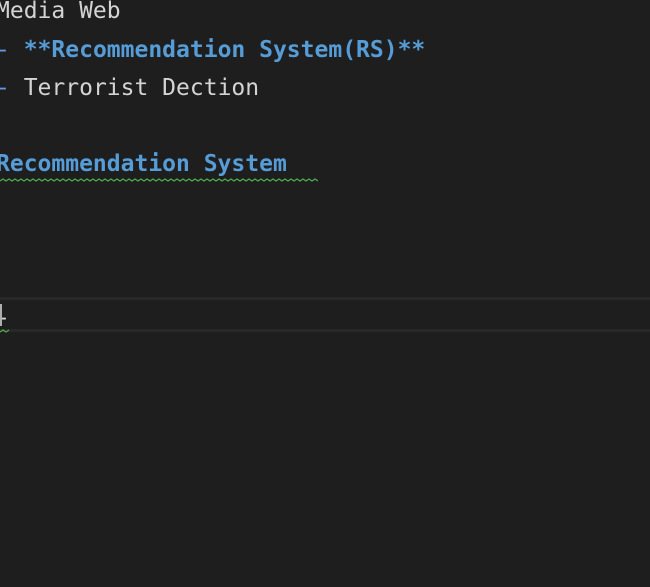  Describe the element at coordinates (325, 314) in the screenshot. I see `current-line-highlight` at that location.